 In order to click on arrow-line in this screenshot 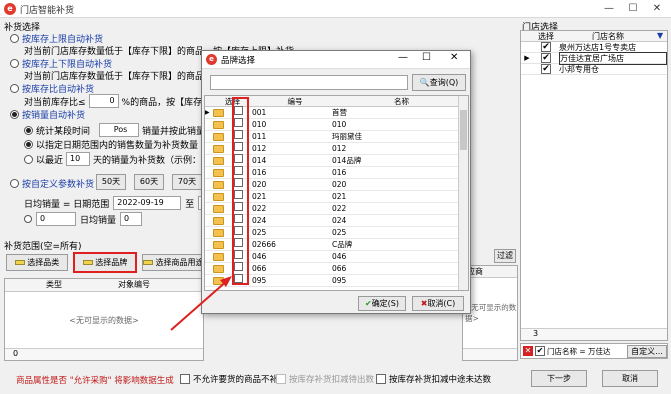, I will do `click(199, 305)`.